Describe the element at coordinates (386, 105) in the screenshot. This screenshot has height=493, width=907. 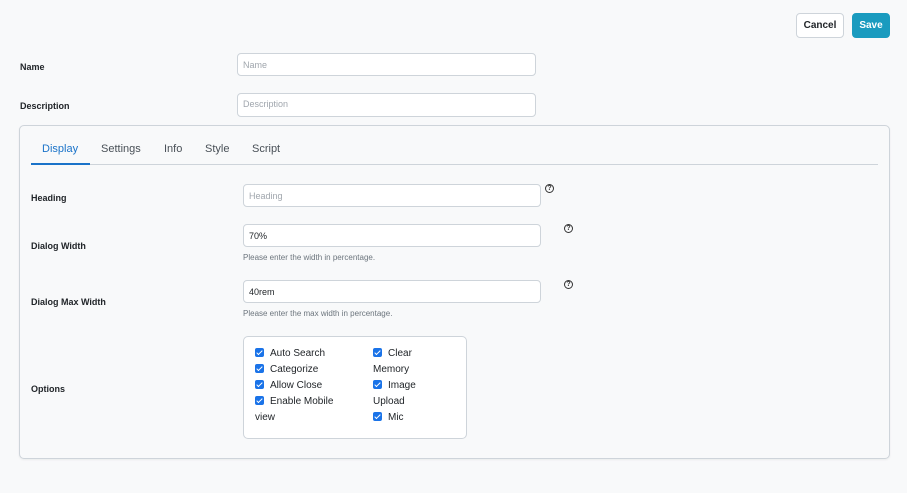
I see `description-textarea` at that location.